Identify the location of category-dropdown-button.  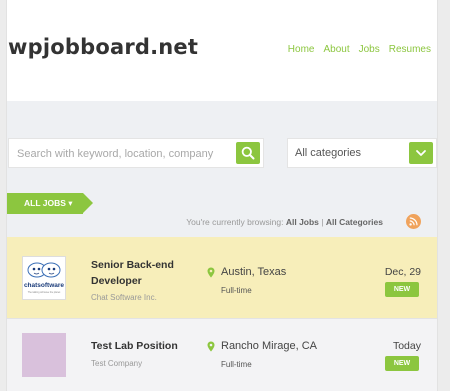
(421, 153).